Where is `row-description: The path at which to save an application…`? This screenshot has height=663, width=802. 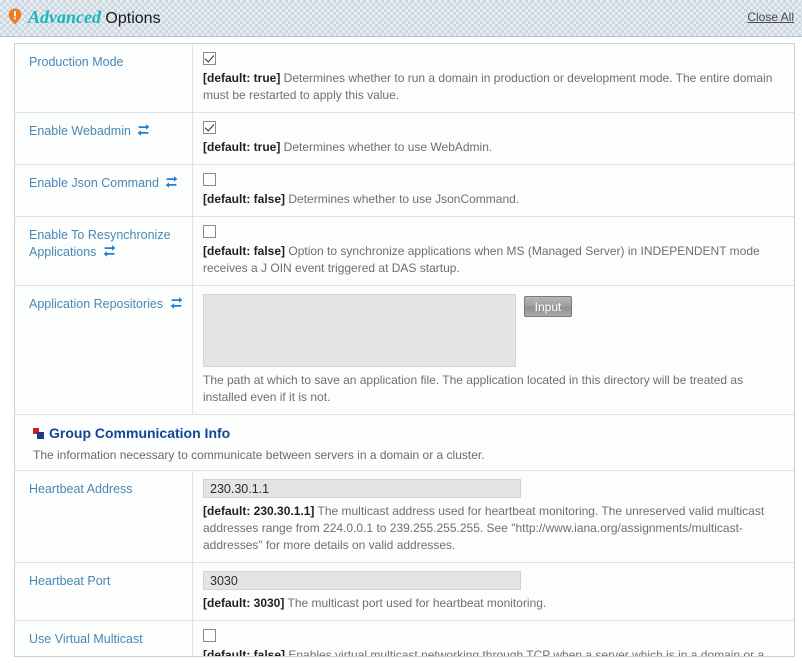
row-description: The path at which to save an application… is located at coordinates (492, 389).